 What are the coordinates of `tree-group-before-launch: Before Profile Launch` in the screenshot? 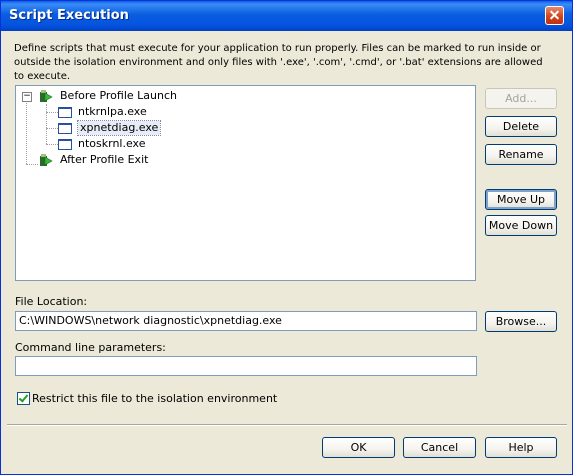 It's located at (118, 96).